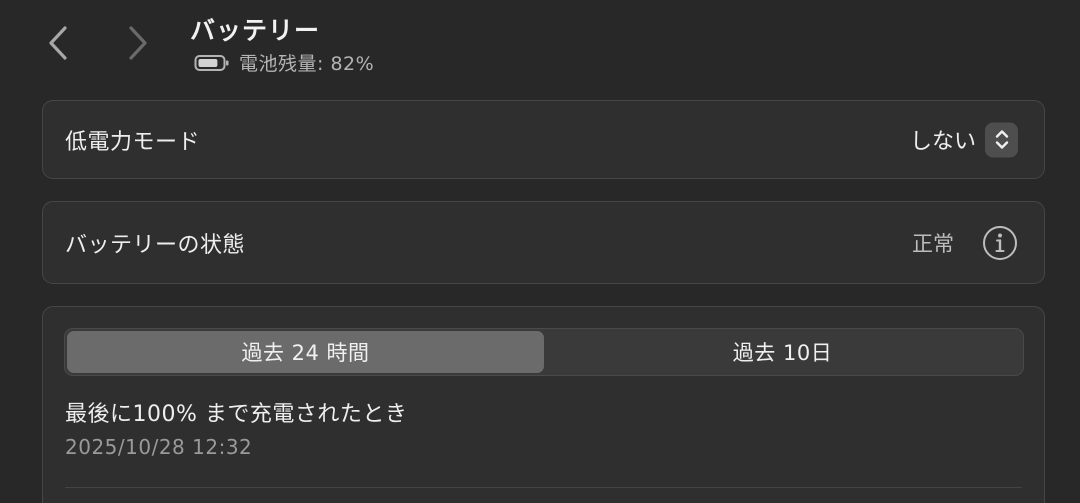 The width and height of the screenshot is (1080, 503). What do you see at coordinates (211, 62) in the screenshot?
I see `battery-icon` at bounding box center [211, 62].